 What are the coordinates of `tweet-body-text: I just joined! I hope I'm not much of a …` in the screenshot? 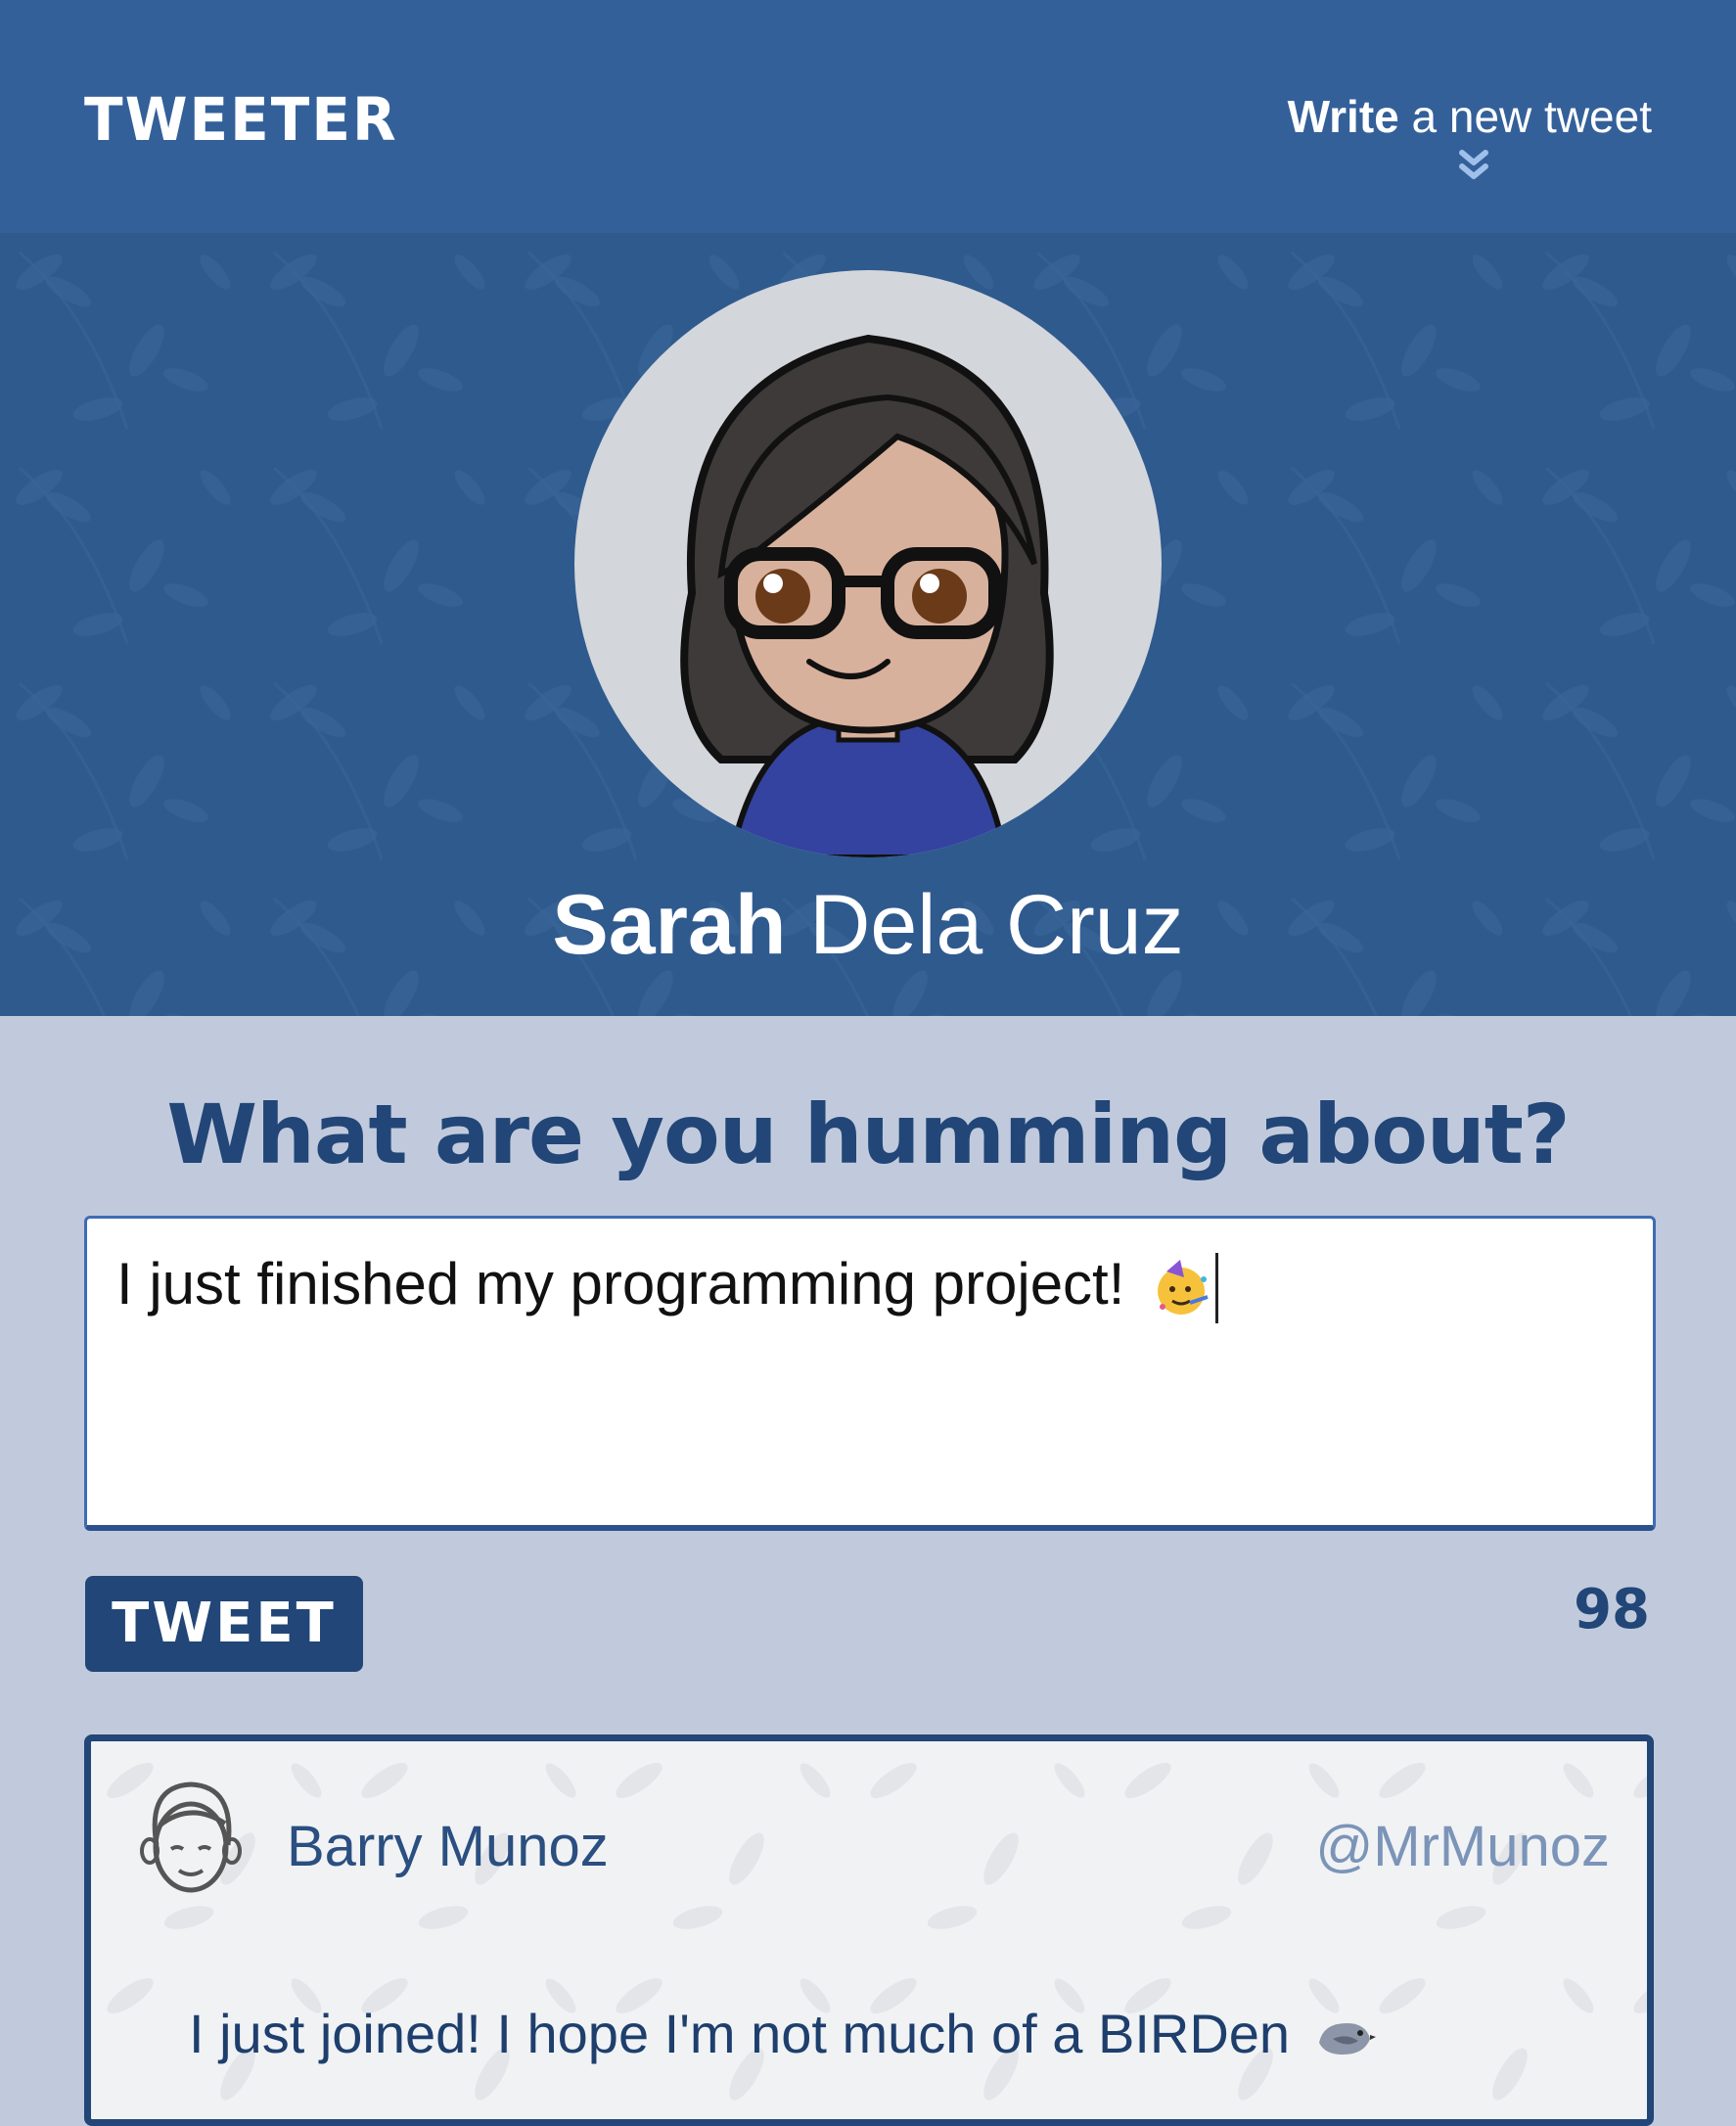 It's located at (747, 2033).